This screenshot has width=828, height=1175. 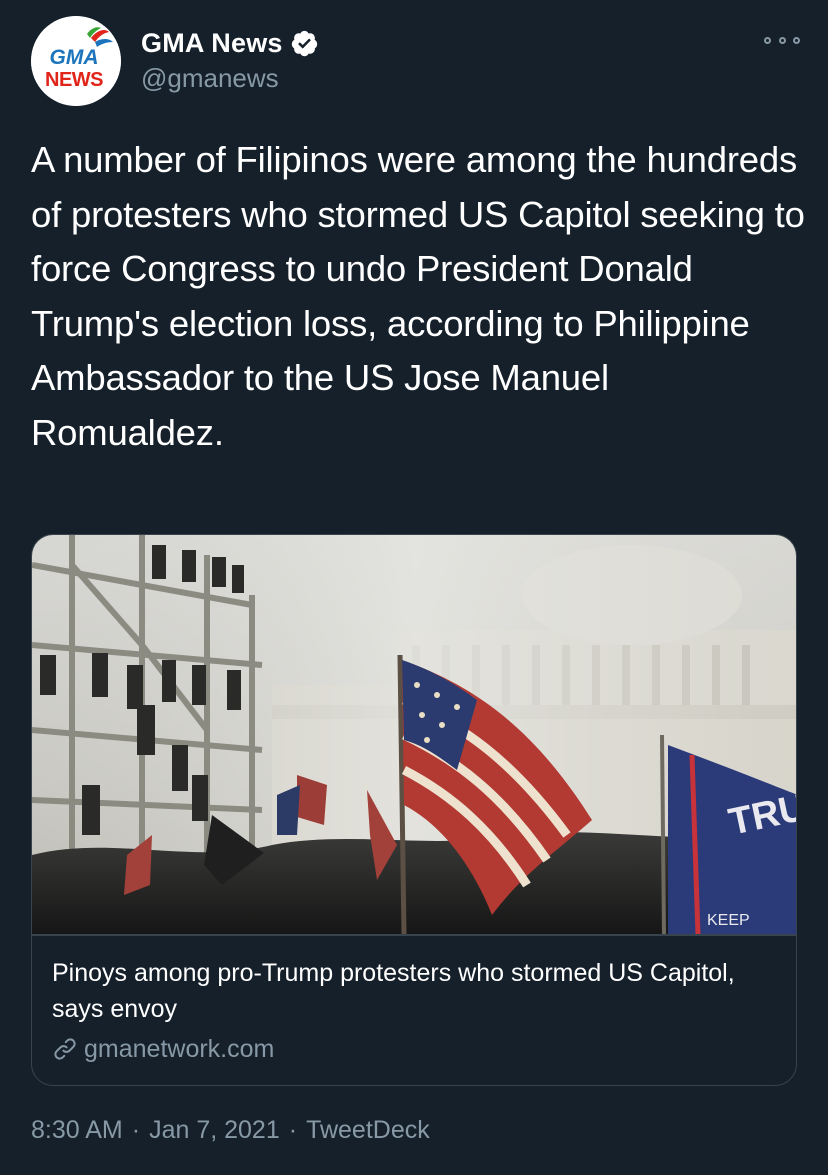 I want to click on user-handle: @gmanews, so click(x=210, y=78).